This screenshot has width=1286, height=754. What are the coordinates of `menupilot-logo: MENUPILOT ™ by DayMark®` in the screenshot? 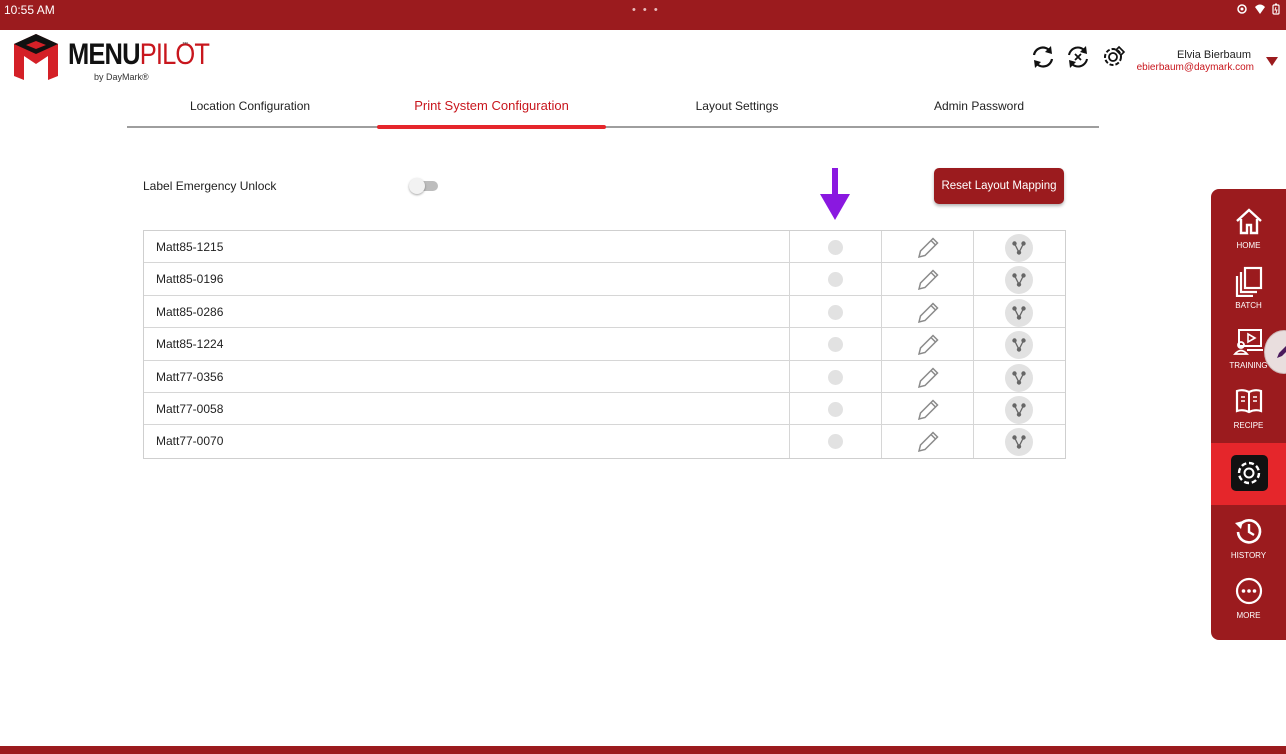 It's located at (111, 58).